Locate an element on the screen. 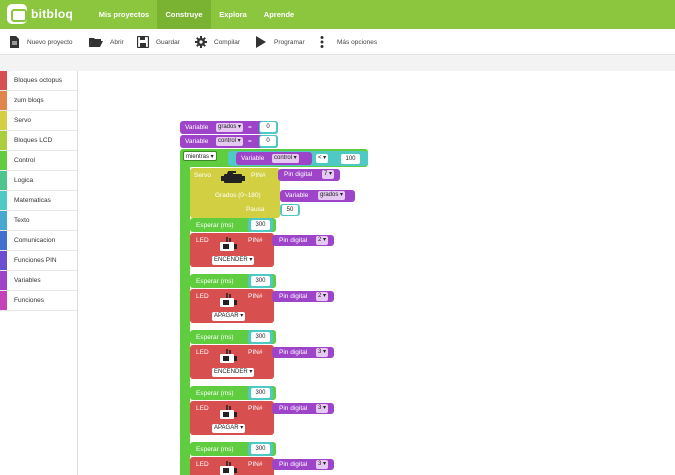 The width and height of the screenshot is (675, 475). number-value: 50 is located at coordinates (290, 210).